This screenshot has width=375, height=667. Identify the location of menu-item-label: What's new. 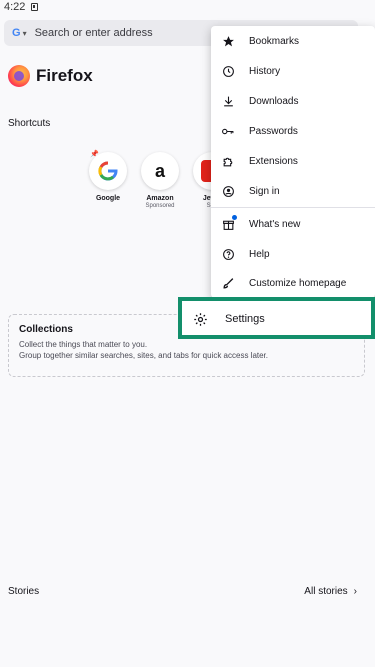
(275, 224).